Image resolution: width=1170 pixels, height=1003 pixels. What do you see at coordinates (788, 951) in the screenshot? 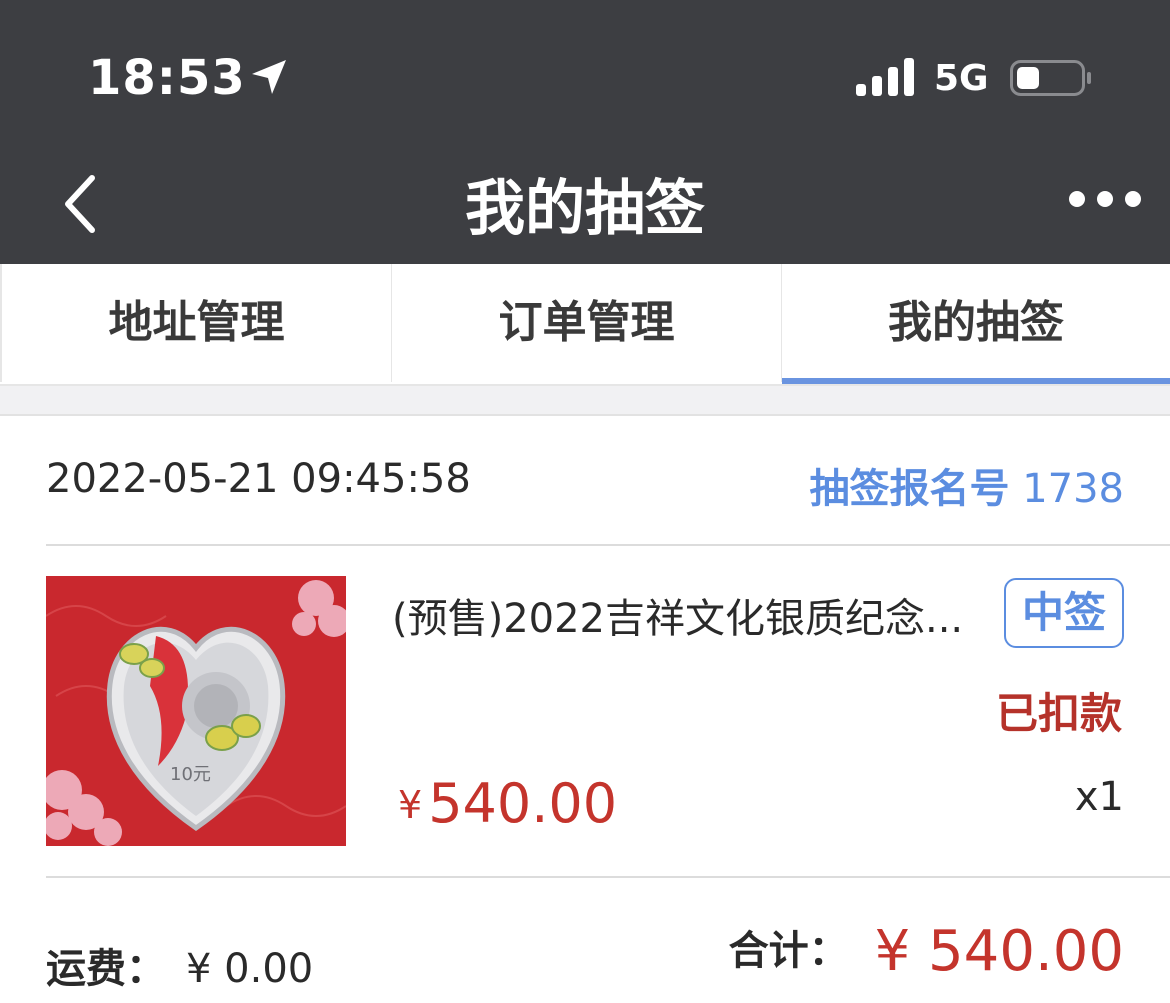
I see `total-label: 合计：` at bounding box center [788, 951].